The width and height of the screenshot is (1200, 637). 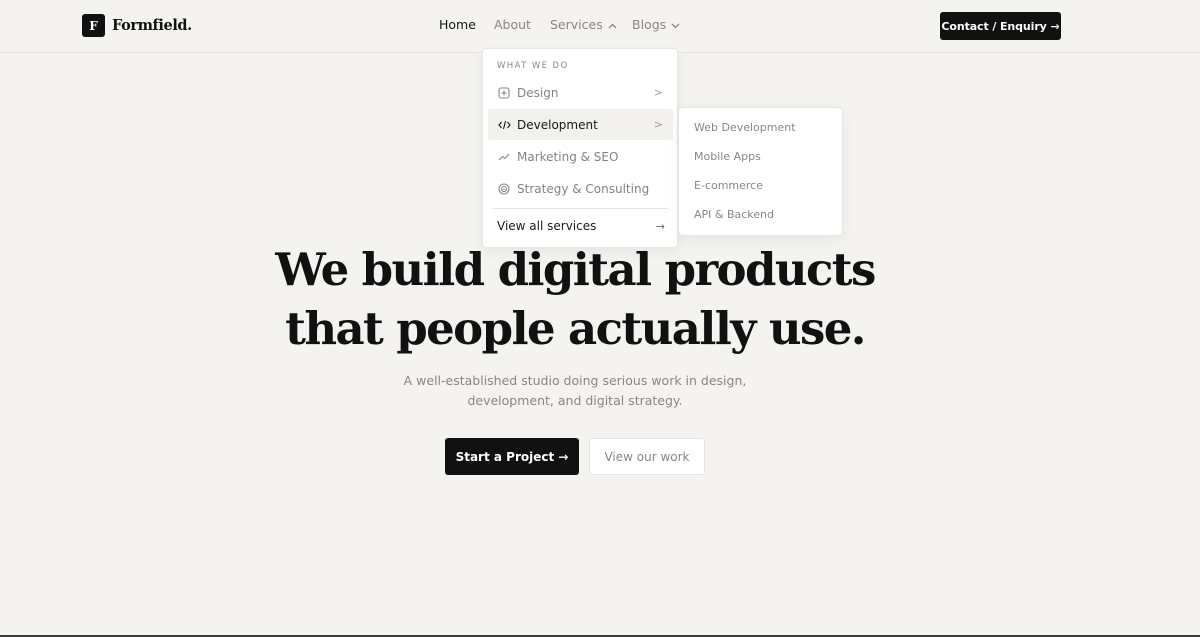 What do you see at coordinates (575, 328) in the screenshot?
I see `hero-title-line-2: that people actually use.` at bounding box center [575, 328].